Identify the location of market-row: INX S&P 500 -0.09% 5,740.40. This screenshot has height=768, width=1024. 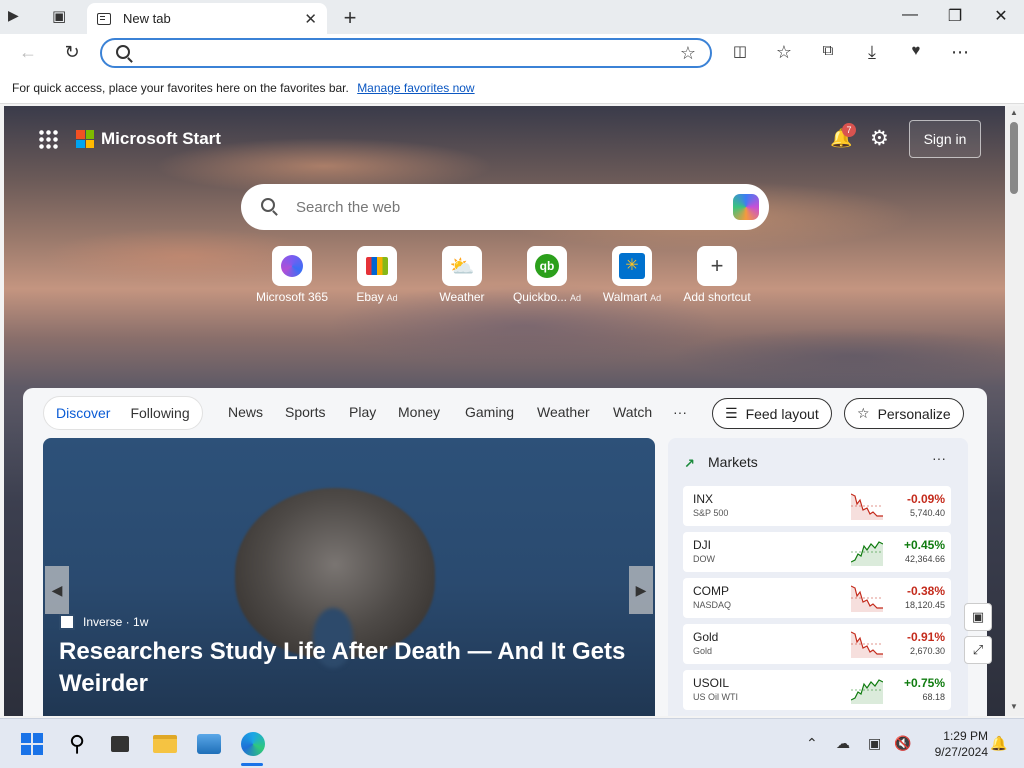
(817, 506).